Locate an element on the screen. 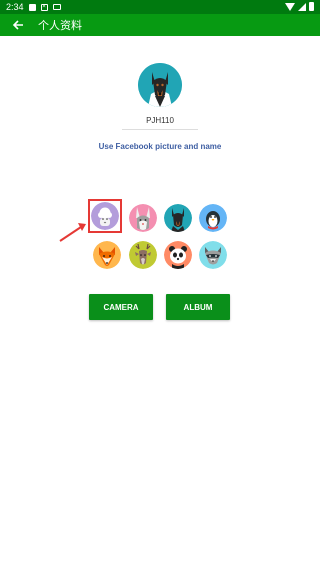  status-time: 2:34 is located at coordinates (15, 7).